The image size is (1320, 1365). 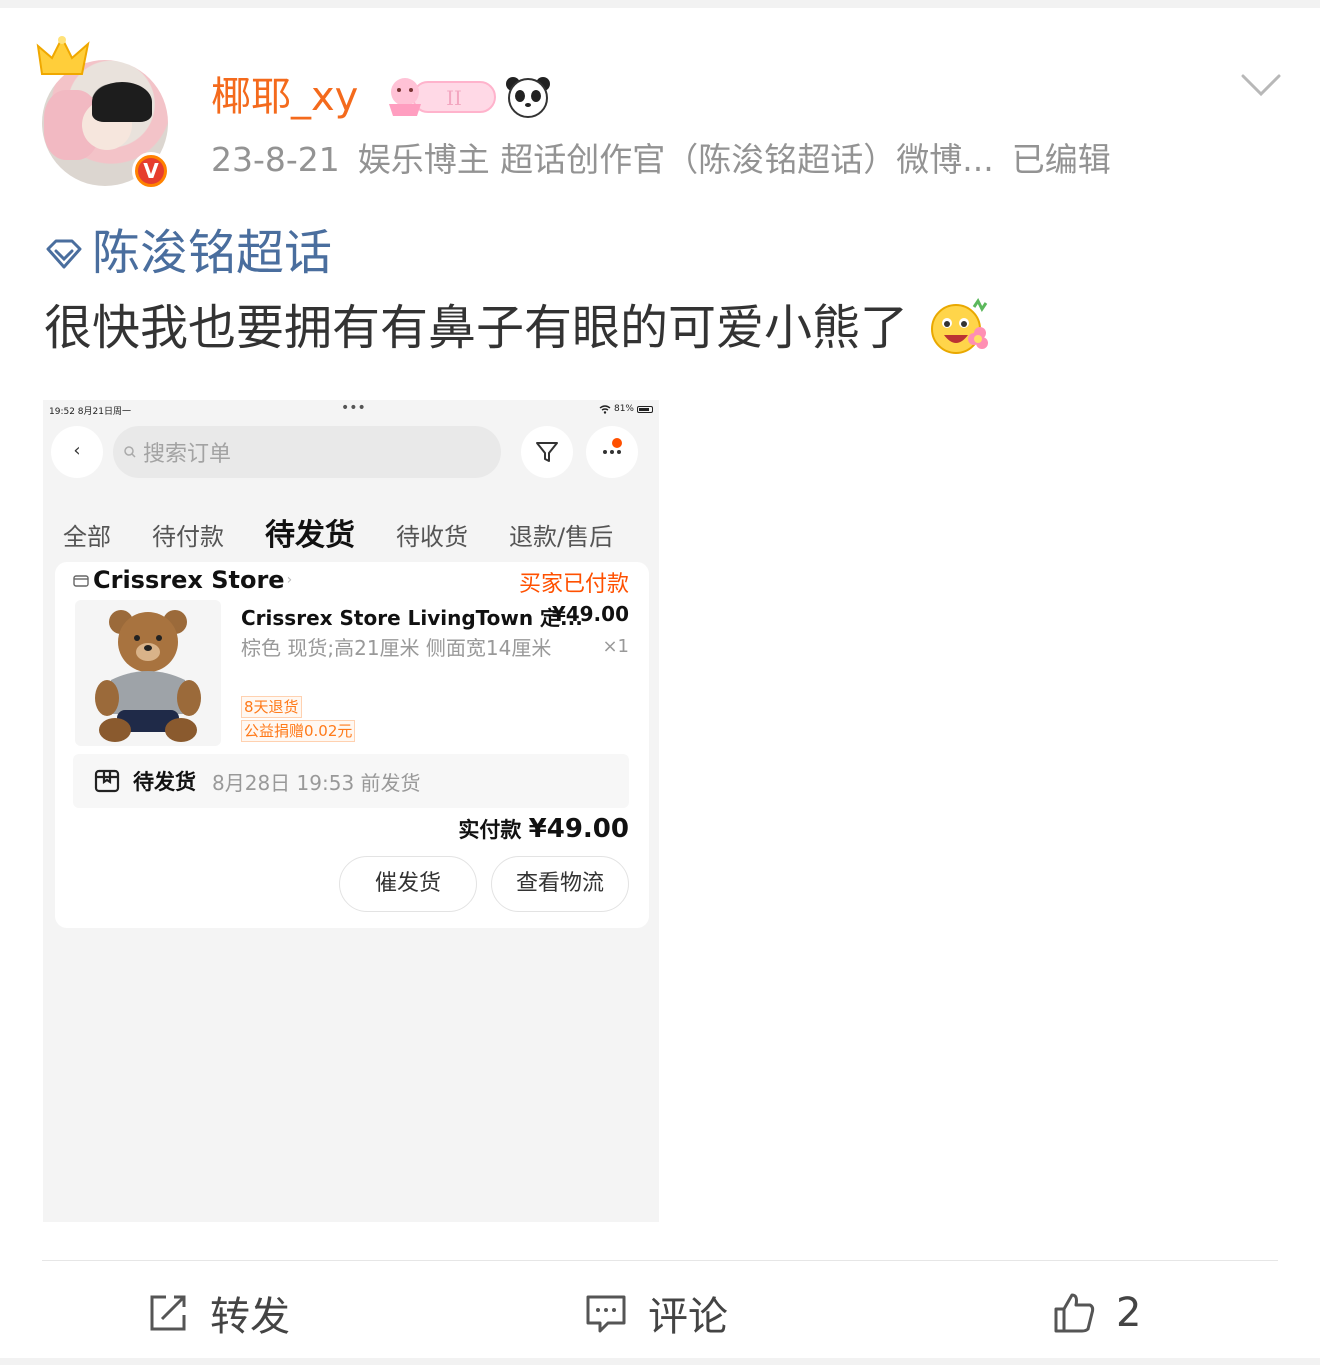 I want to click on post-meta: 23-8-21 娱乐博主 超话创作官（陈浚铭超话）微博... 已编辑, so click(x=670, y=160).